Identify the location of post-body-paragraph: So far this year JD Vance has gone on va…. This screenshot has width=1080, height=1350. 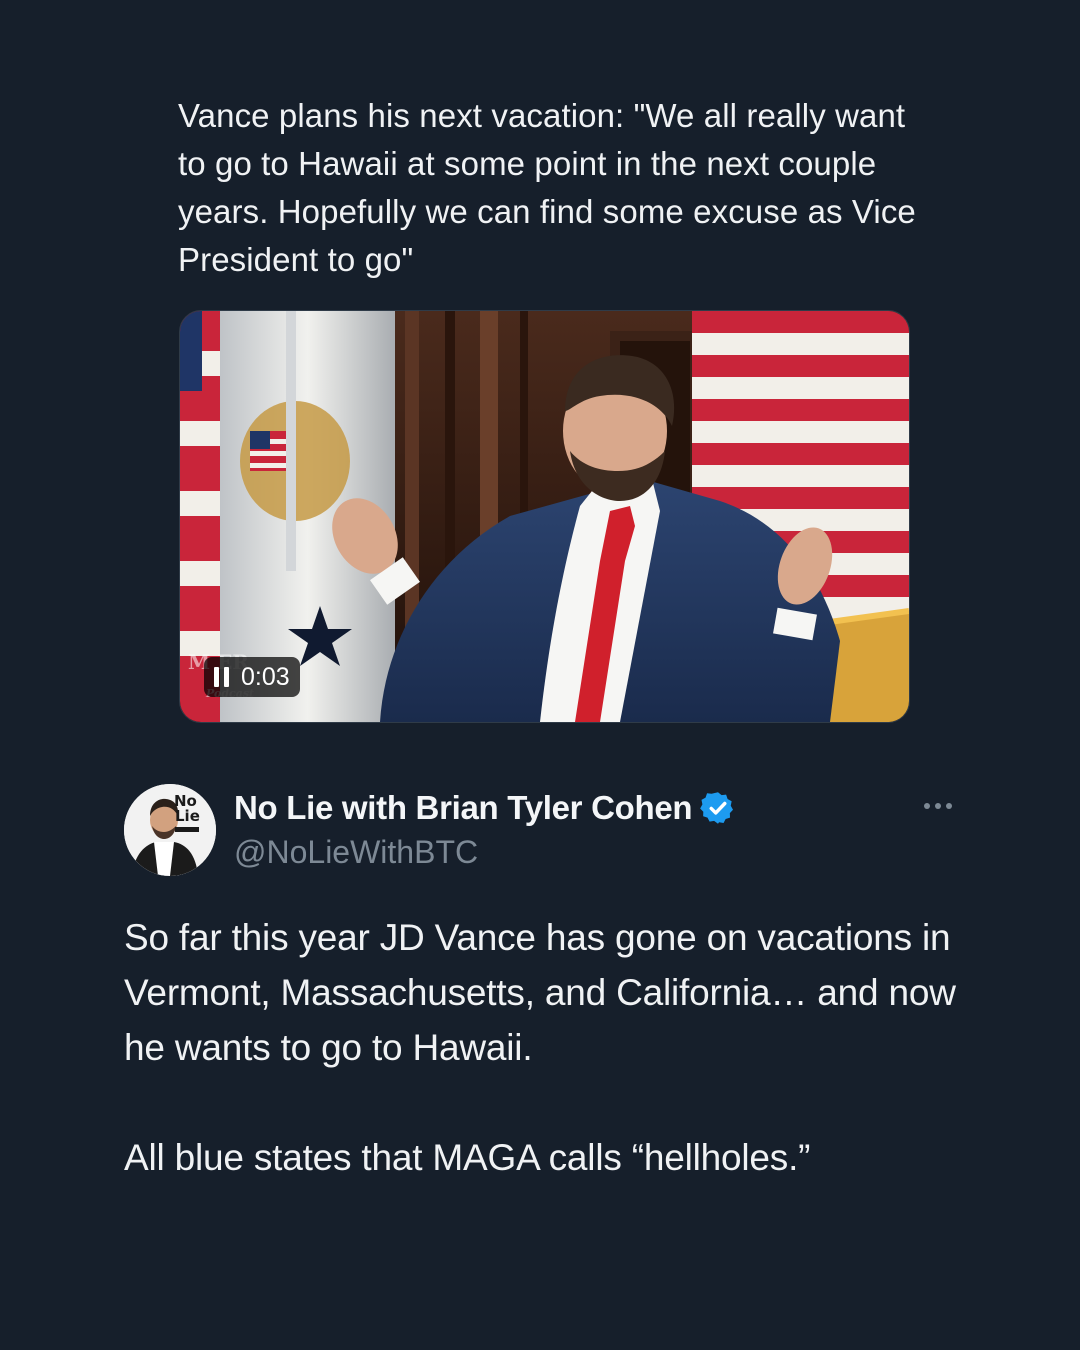
(540, 992).